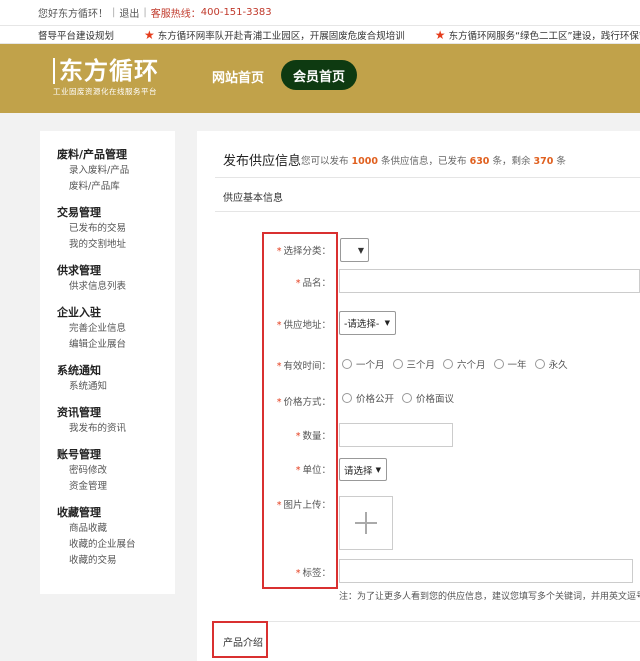  What do you see at coordinates (116, 487) in the screenshot?
I see `sidebar-link: 资金管理` at bounding box center [116, 487].